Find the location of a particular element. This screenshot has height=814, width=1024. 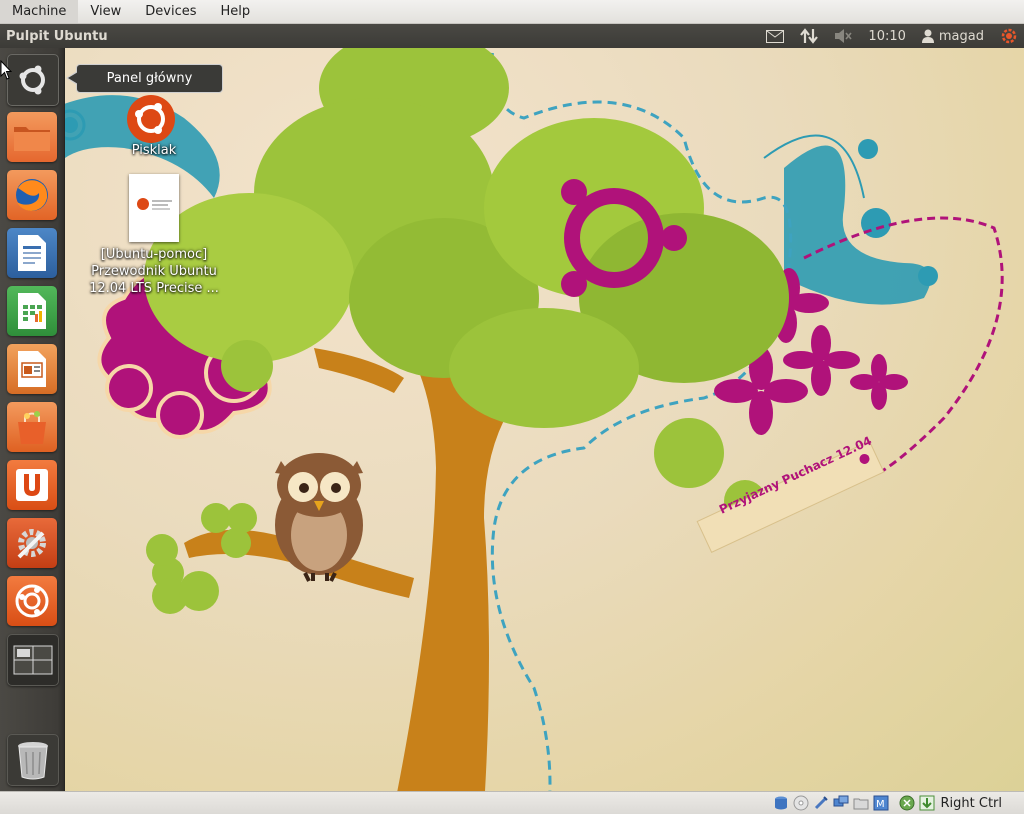

menu-devices: Devices is located at coordinates (170, 11).